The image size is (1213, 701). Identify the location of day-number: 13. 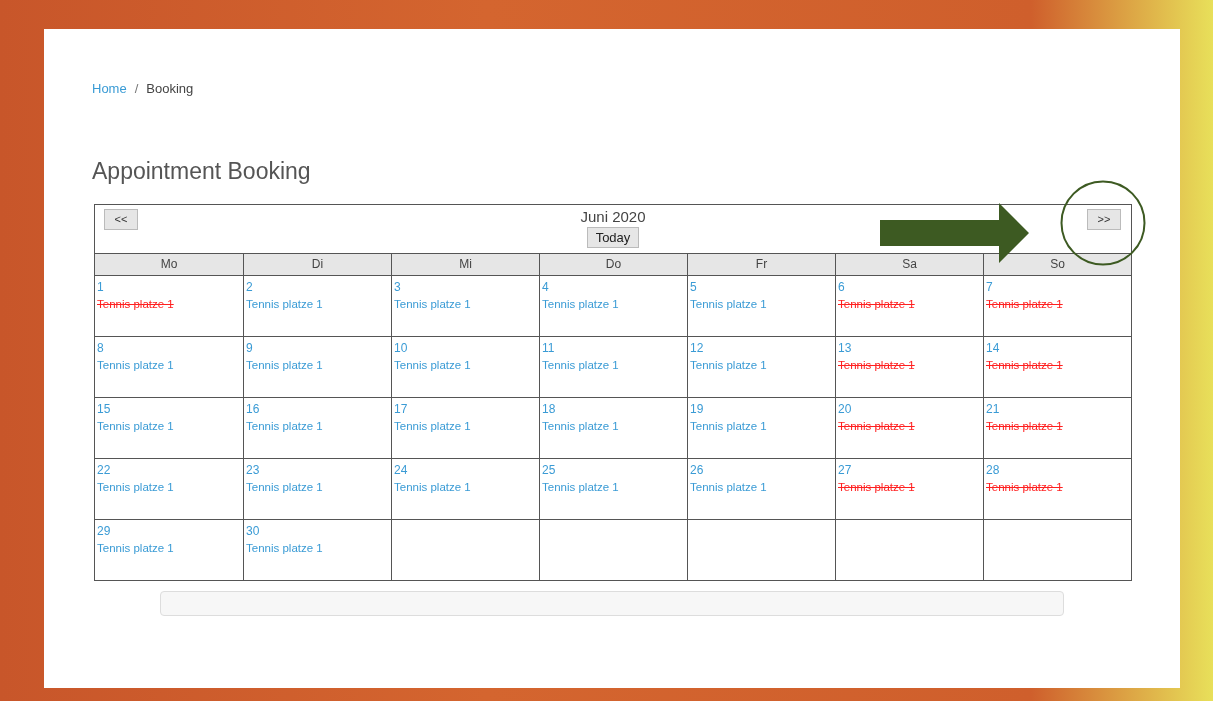
(845, 348).